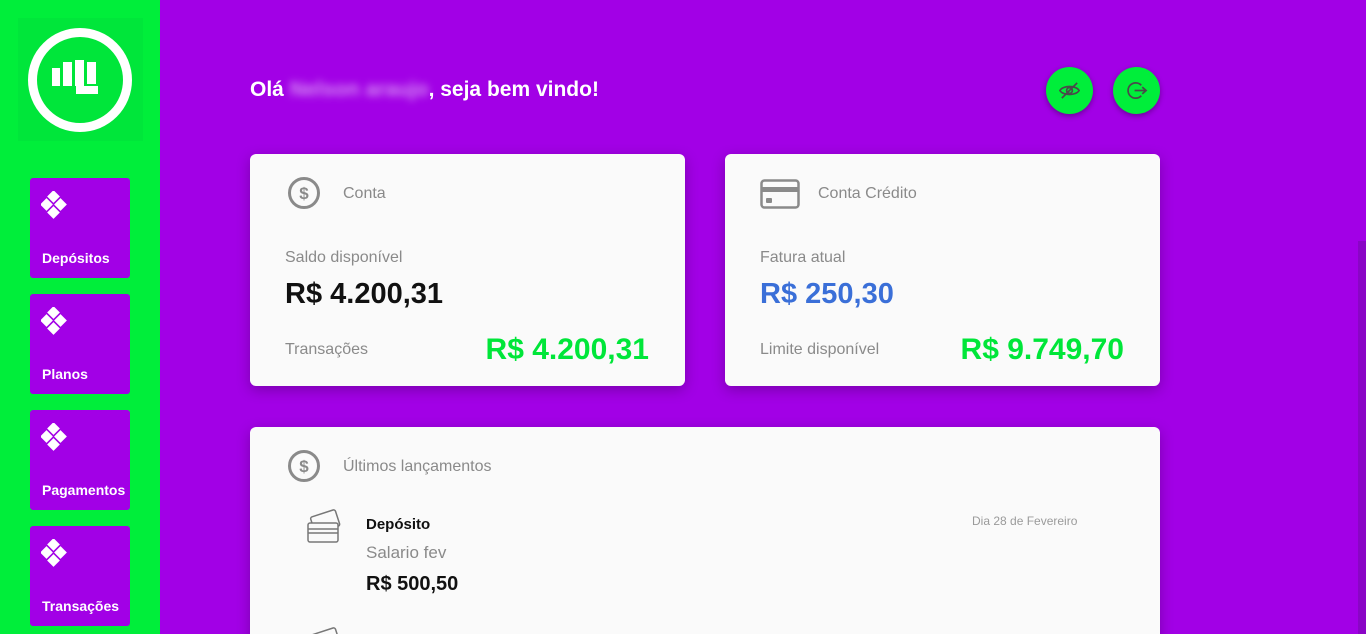 The width and height of the screenshot is (1366, 634). What do you see at coordinates (406, 552) in the screenshot?
I see `entry-description: Salario fev` at bounding box center [406, 552].